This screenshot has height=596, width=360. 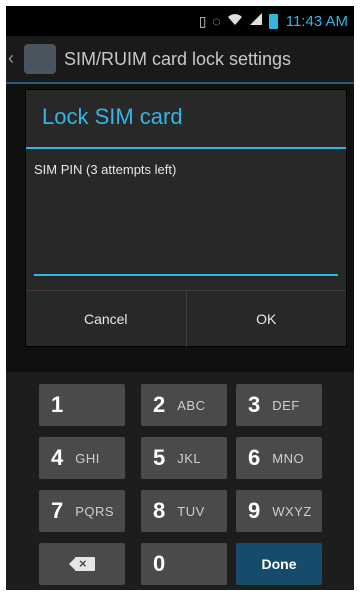 I want to click on action-bar-title: SIM/RUIM card lock settings, so click(x=178, y=59).